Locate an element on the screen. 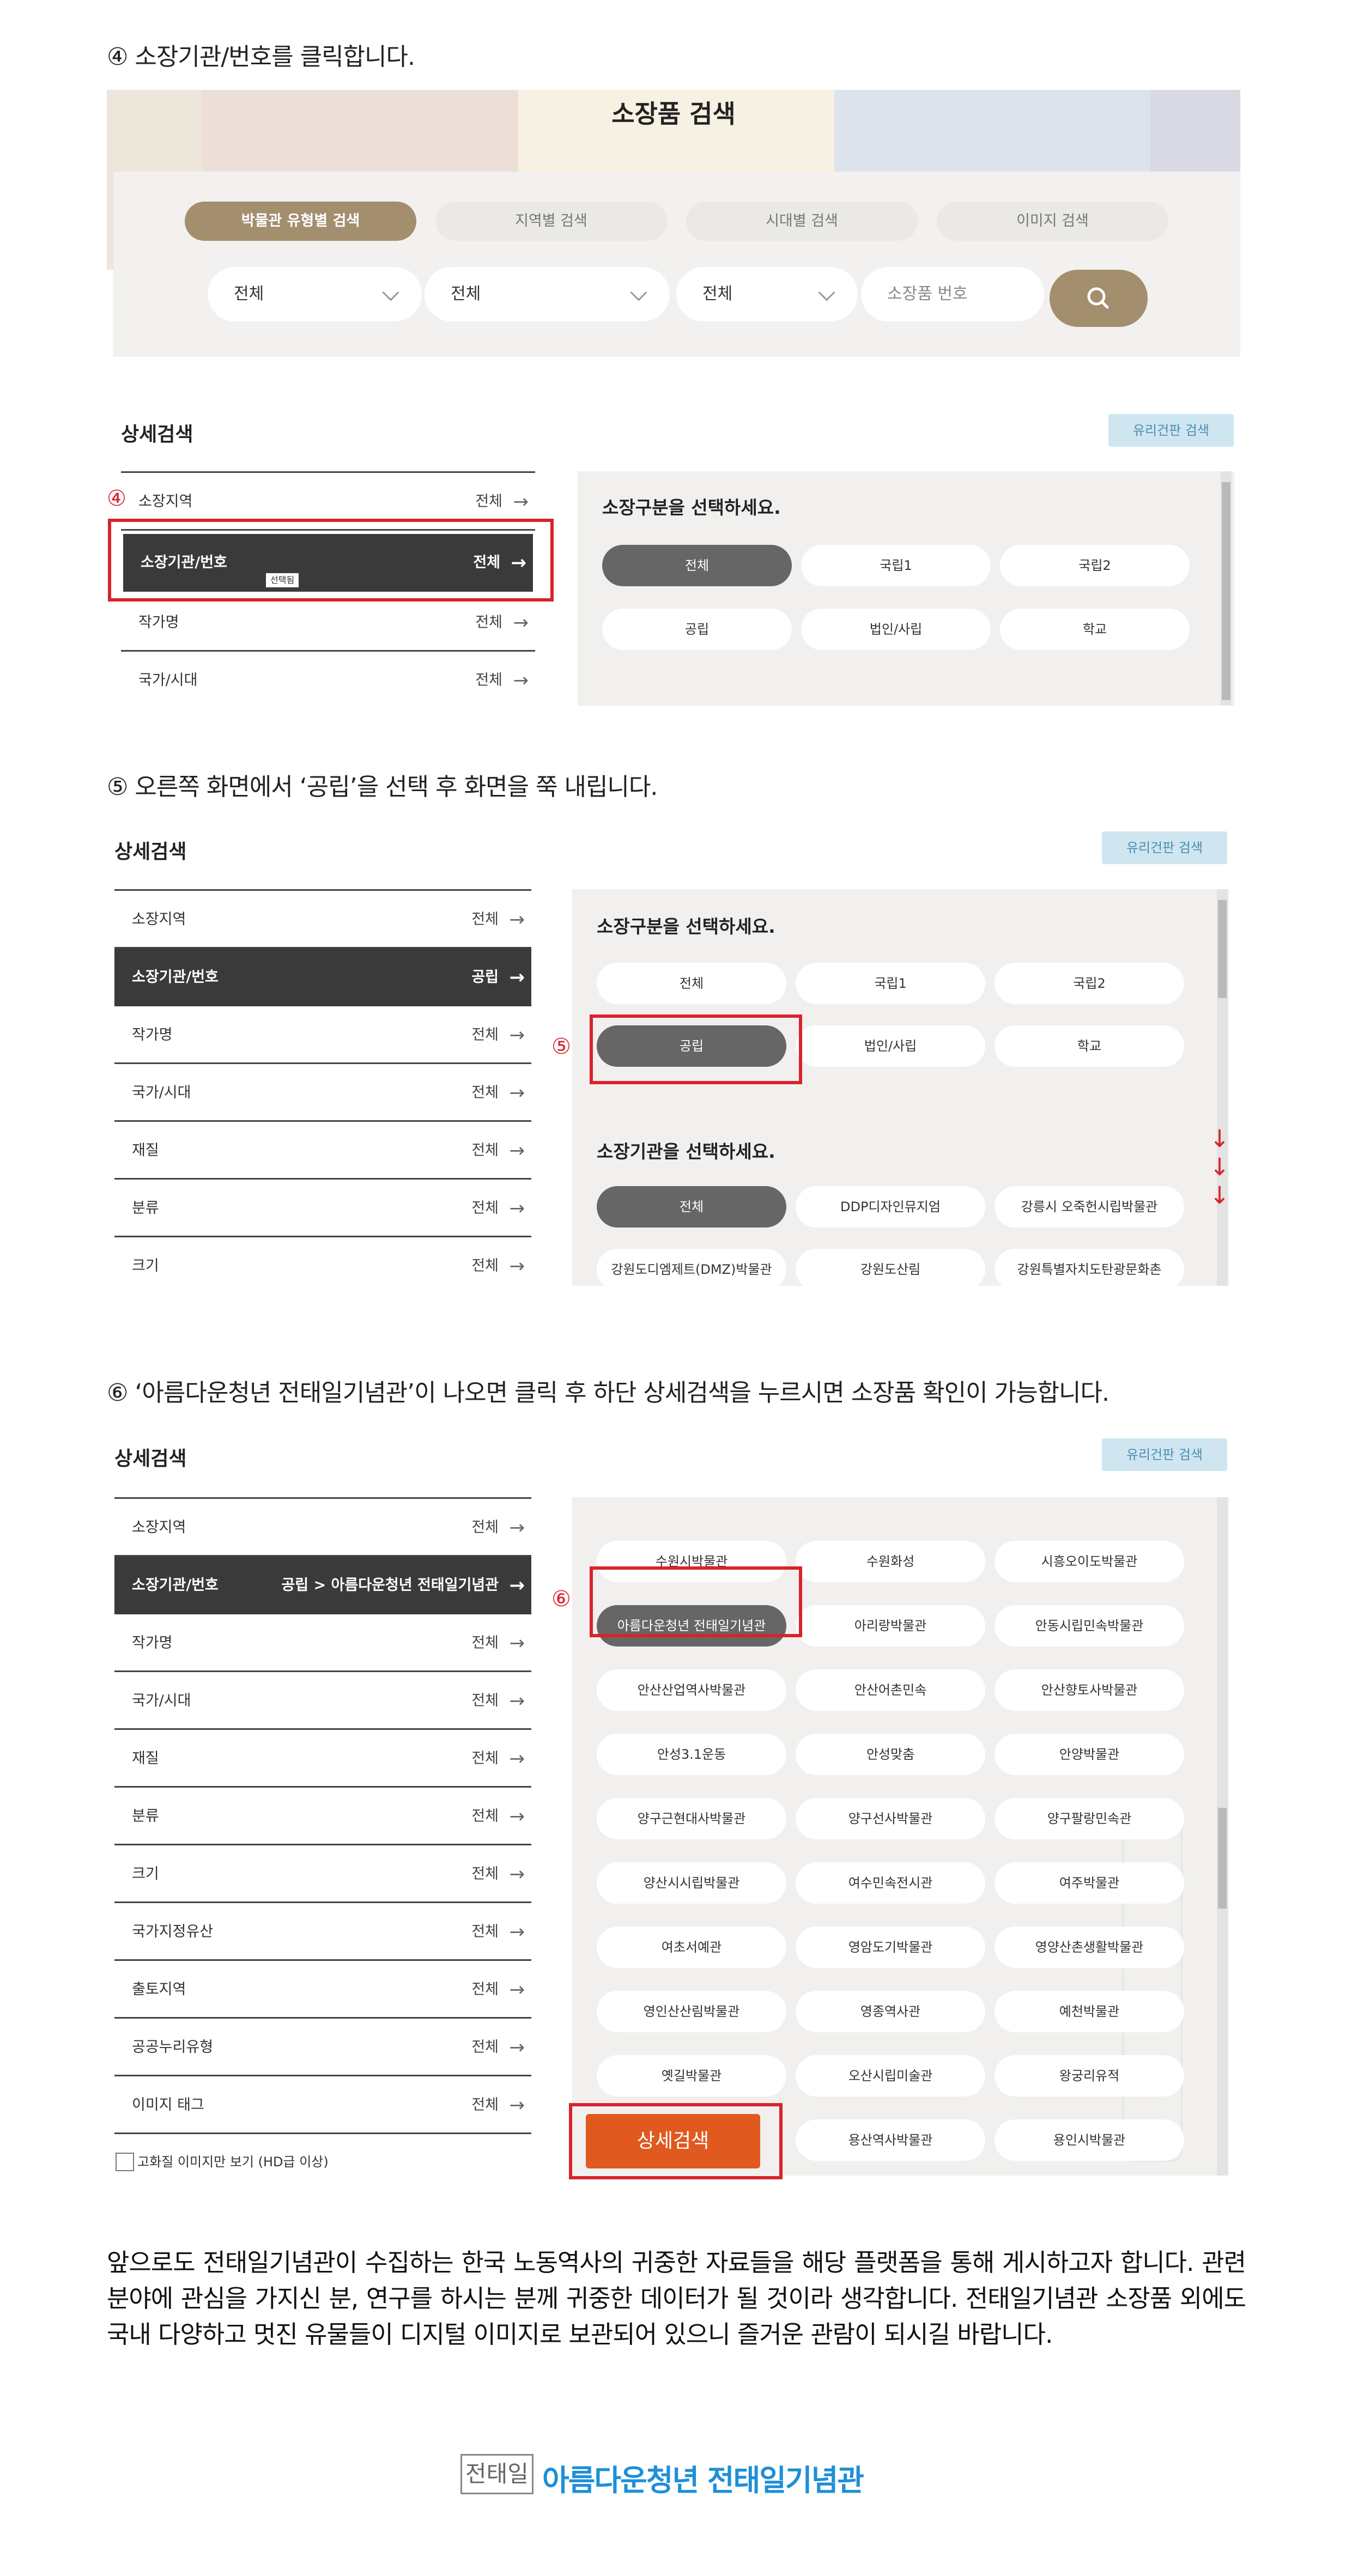 The width and height of the screenshot is (1352, 2576). chip-institution: 영양산촌생활박물관 is located at coordinates (1089, 1948).